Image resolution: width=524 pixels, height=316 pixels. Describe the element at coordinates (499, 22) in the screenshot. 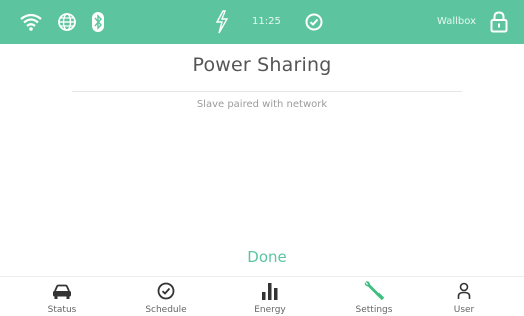

I see `lock-icon` at that location.